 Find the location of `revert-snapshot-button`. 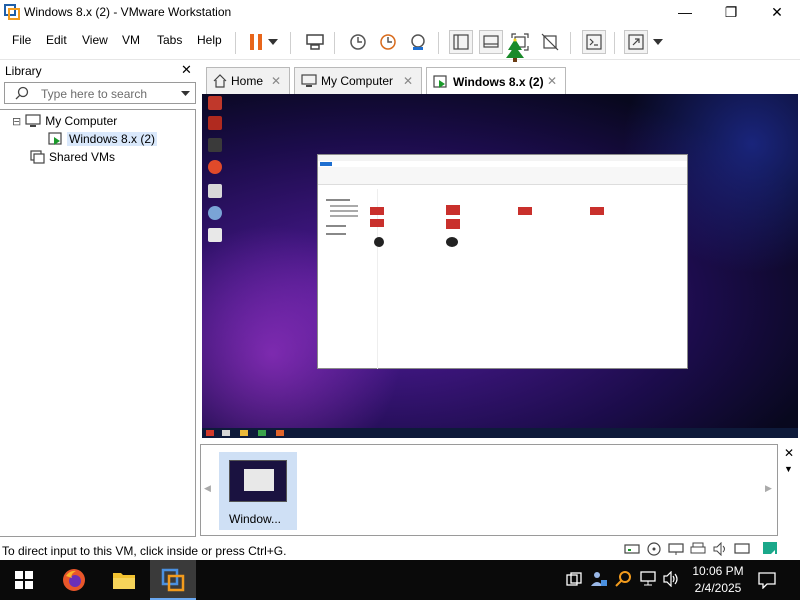

revert-snapshot-button is located at coordinates (388, 42).